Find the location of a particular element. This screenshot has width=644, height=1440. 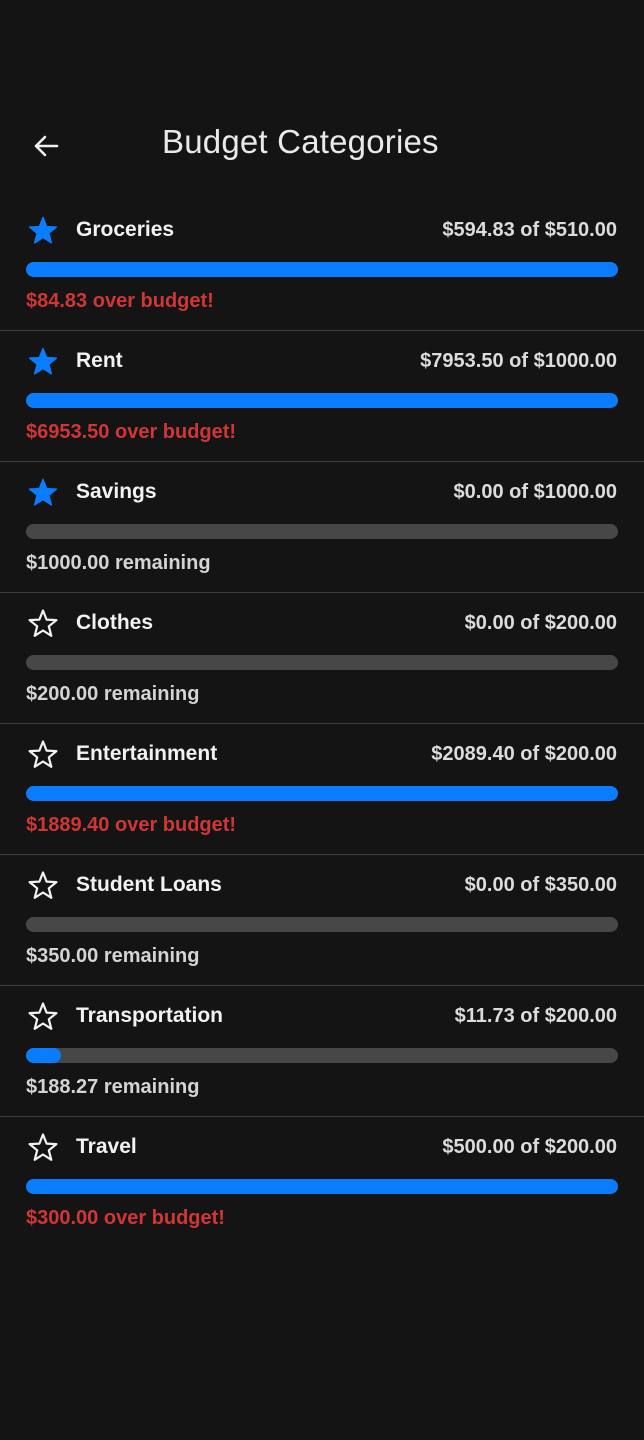

budget-status: $350.00 remaining is located at coordinates (113, 956).